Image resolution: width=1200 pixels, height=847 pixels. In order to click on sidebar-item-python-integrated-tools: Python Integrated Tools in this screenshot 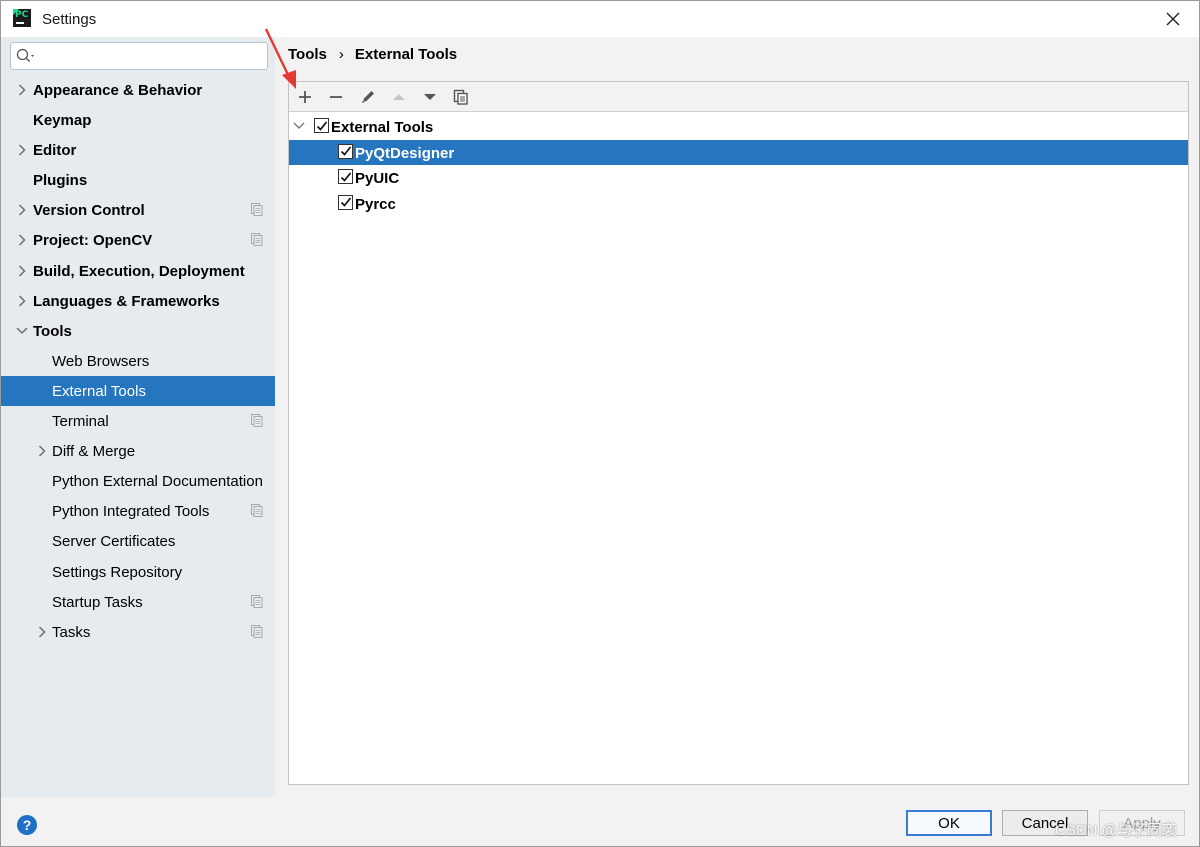, I will do `click(138, 511)`.